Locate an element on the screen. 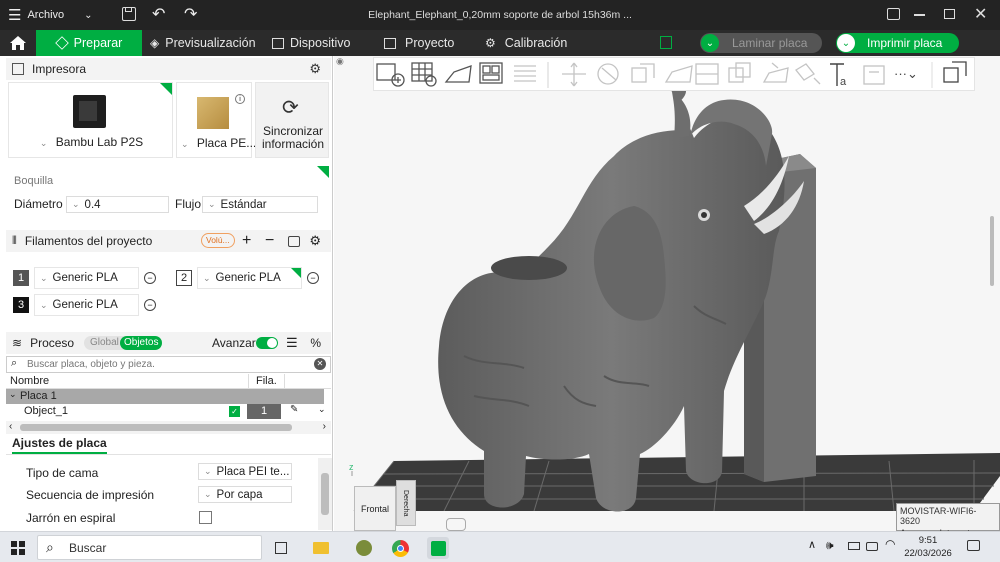  printer-card: ⌄ Bambu Lab P2S is located at coordinates (90, 120).